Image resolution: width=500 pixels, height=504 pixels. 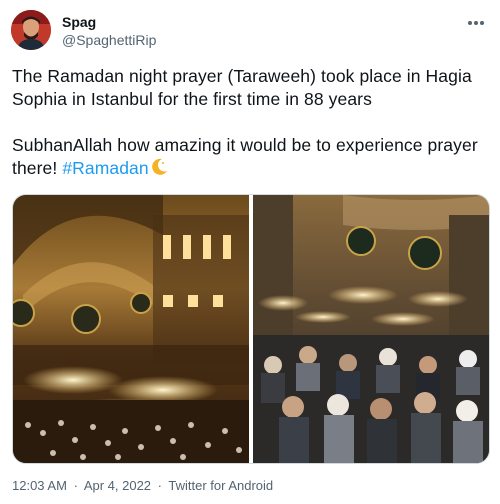 I want to click on tweet-time: 12:03 AM, so click(x=39, y=485).